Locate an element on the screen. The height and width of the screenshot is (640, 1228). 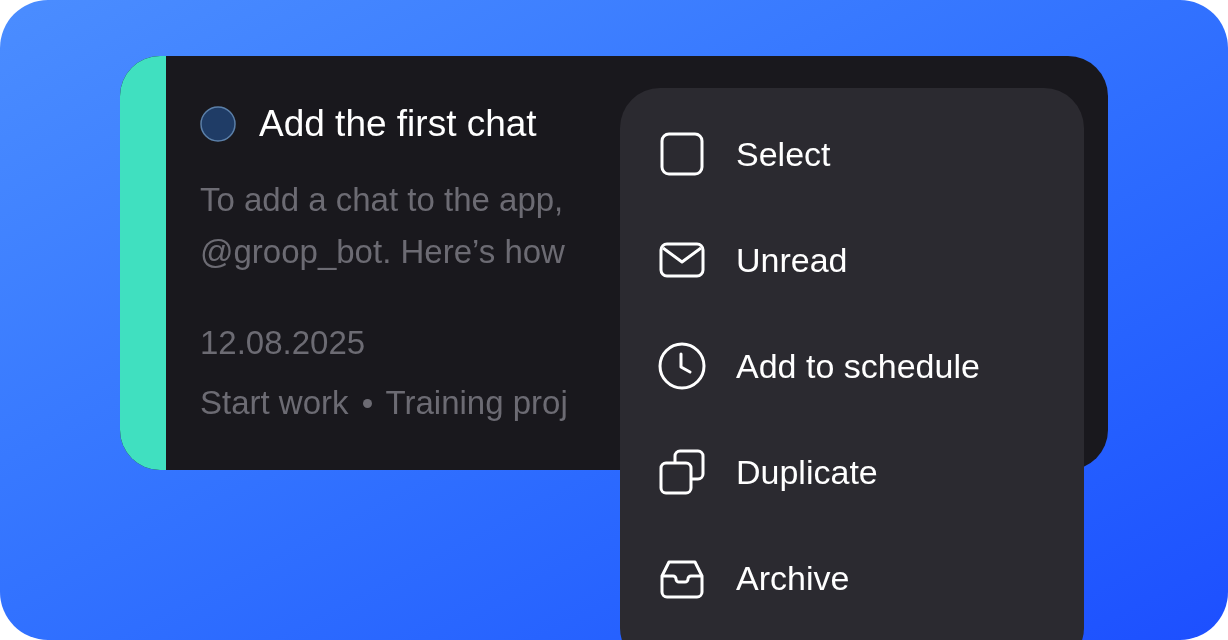
separator-dot-icon is located at coordinates (367, 403).